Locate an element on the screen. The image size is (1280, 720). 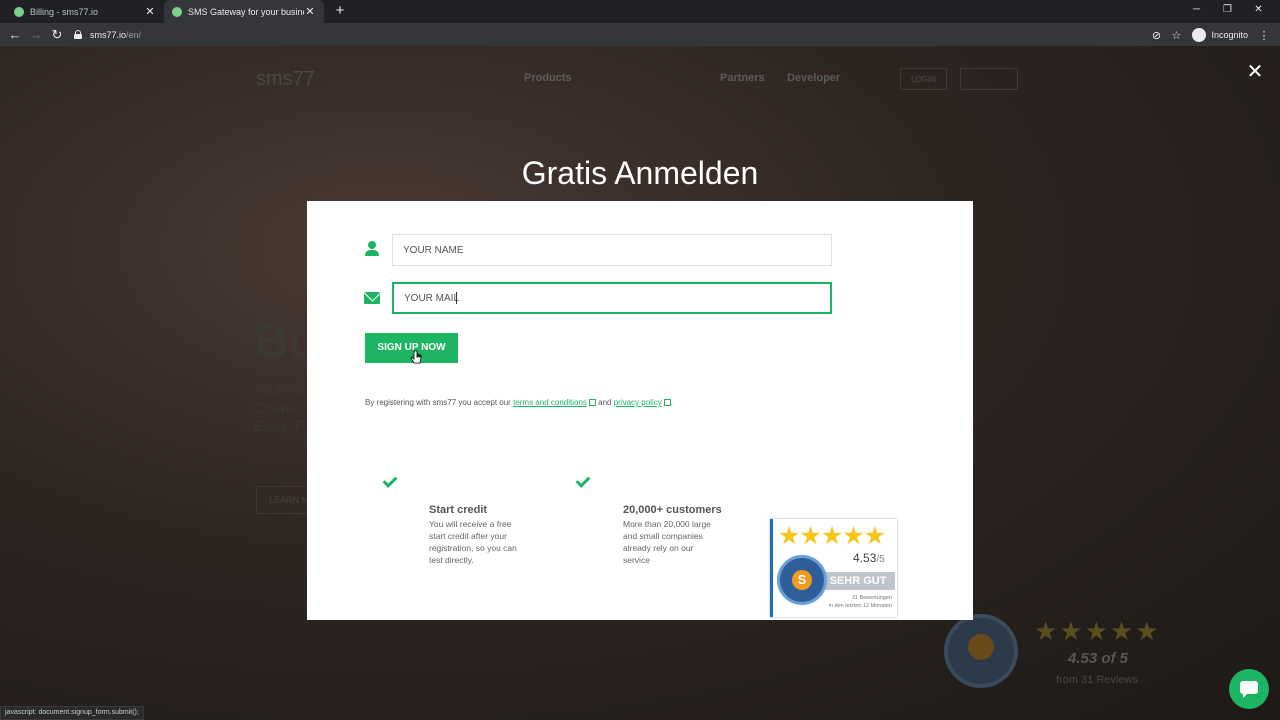
review-count: 31 Bewertungen in den letzten 12 Monaten is located at coordinates (860, 602).